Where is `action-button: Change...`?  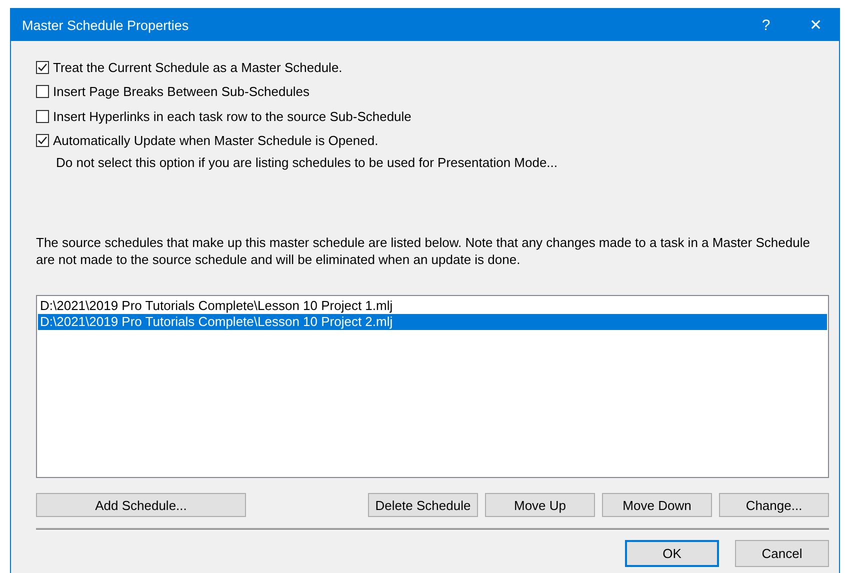 action-button: Change... is located at coordinates (774, 505).